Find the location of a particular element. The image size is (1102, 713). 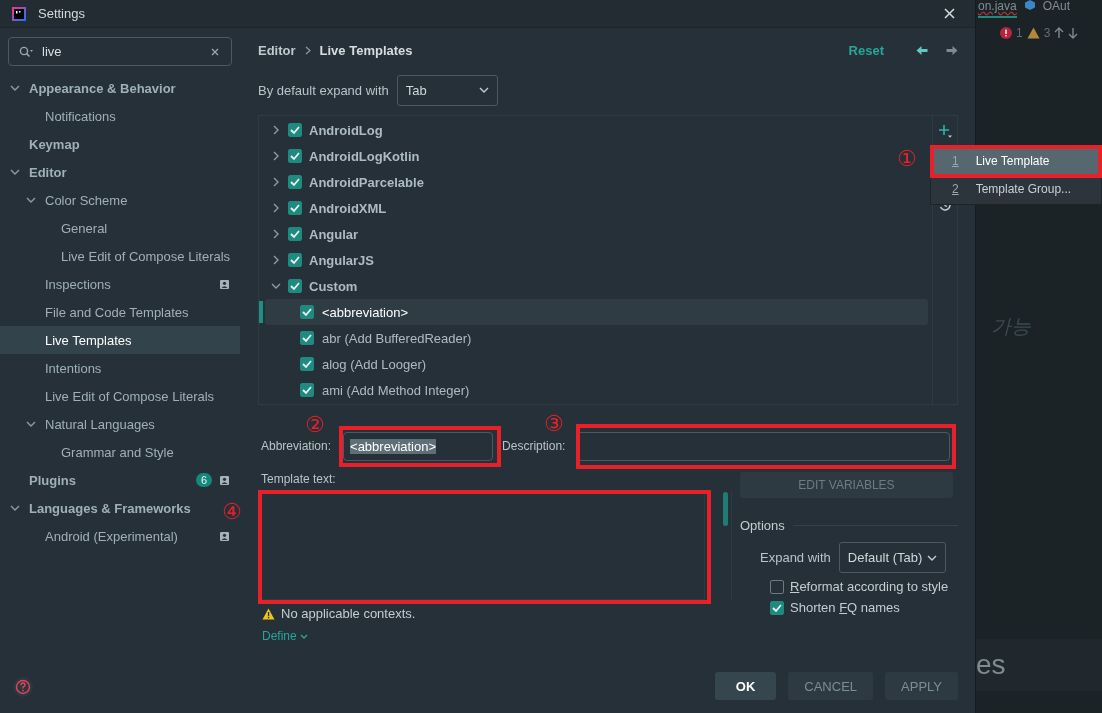

description-label: Description: is located at coordinates (533, 446).